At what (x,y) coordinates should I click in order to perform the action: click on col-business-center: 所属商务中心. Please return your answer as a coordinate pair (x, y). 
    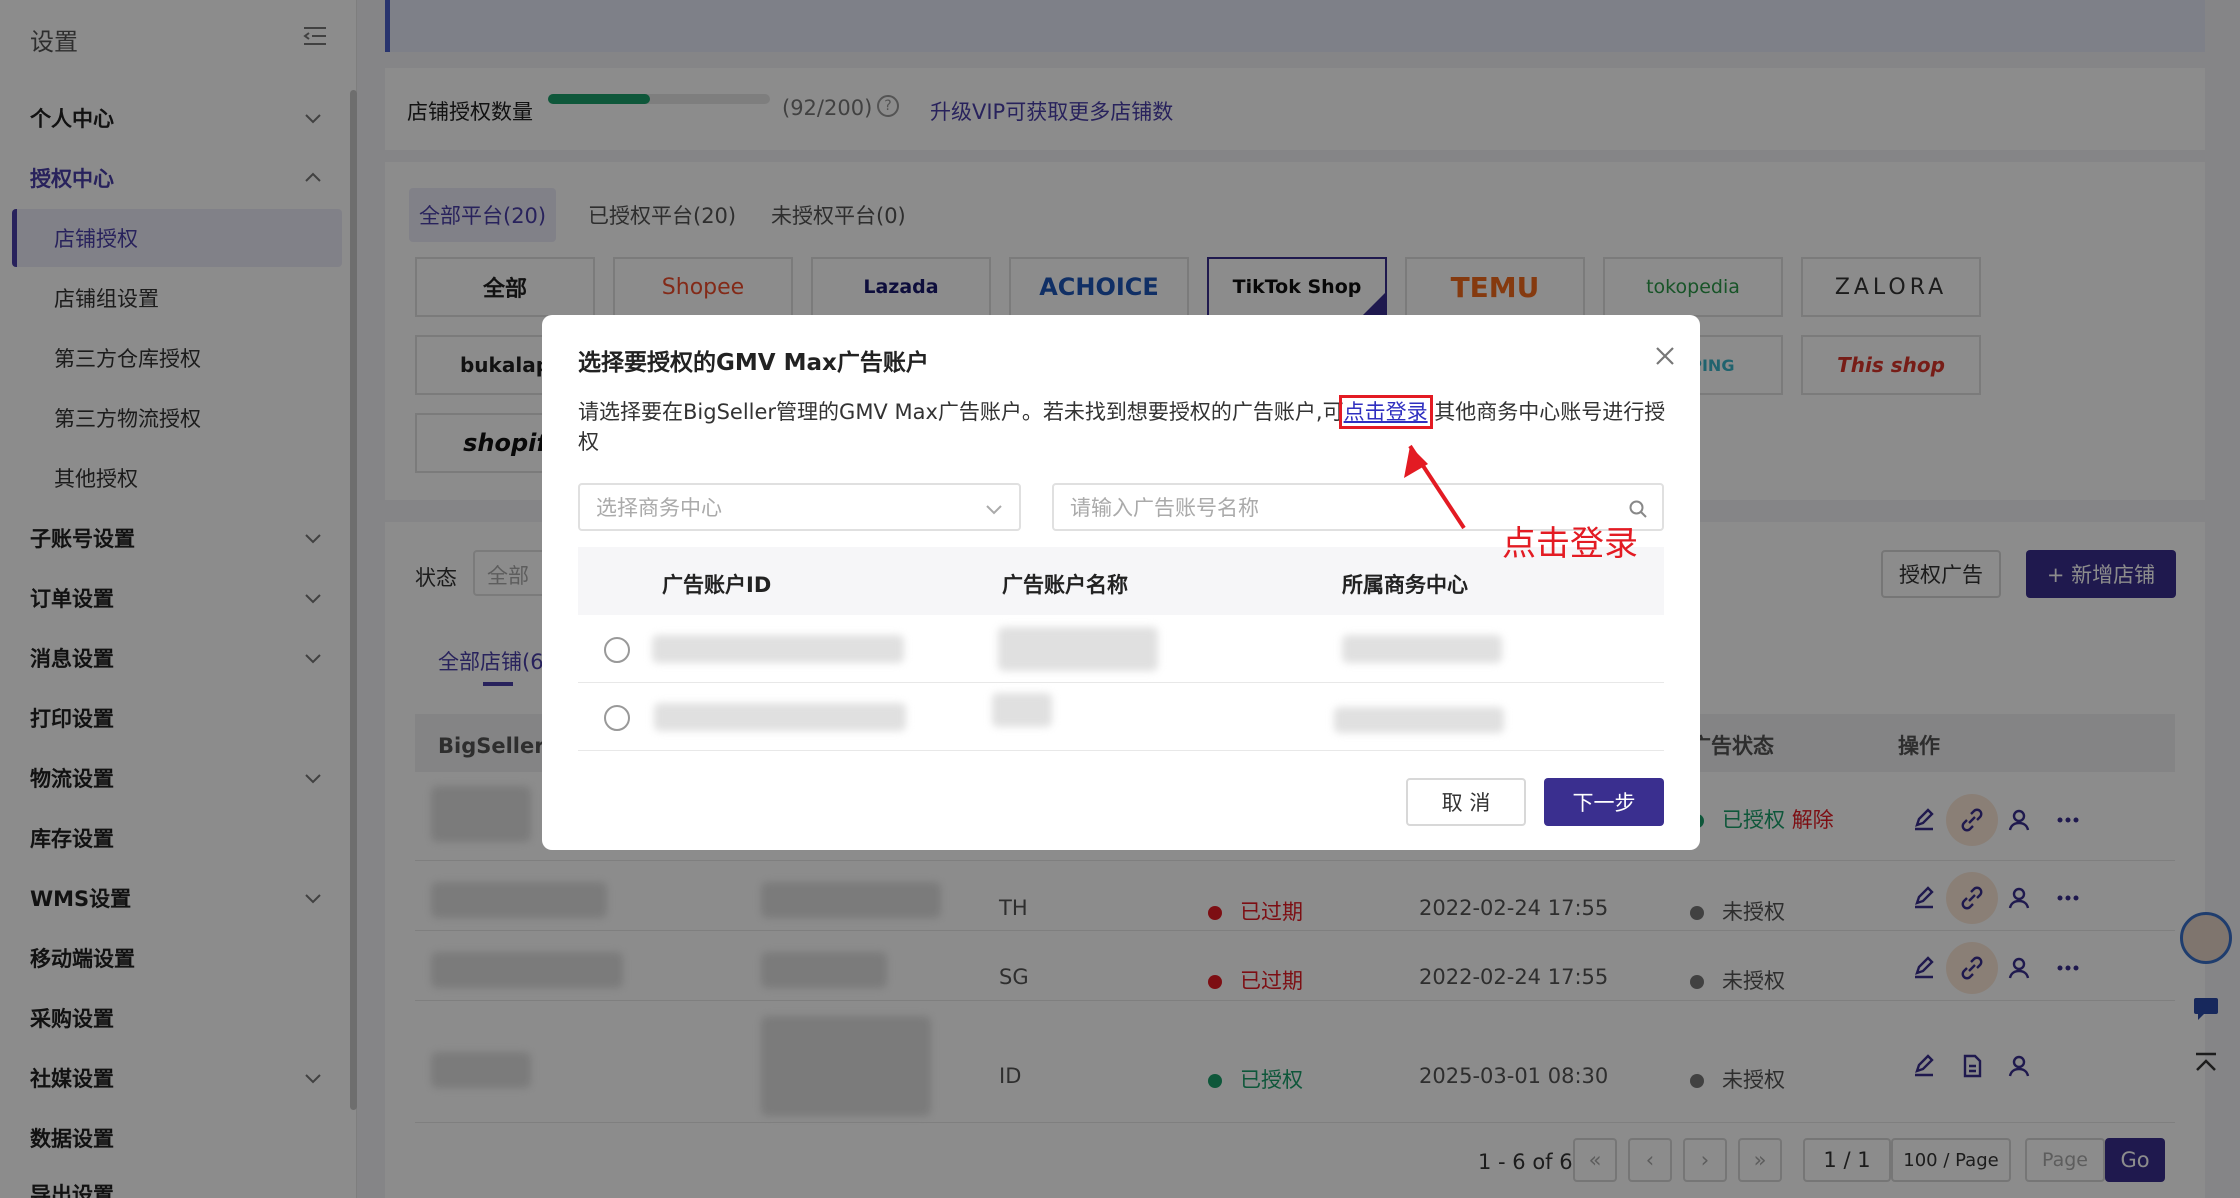
    Looking at the image, I should click on (1405, 585).